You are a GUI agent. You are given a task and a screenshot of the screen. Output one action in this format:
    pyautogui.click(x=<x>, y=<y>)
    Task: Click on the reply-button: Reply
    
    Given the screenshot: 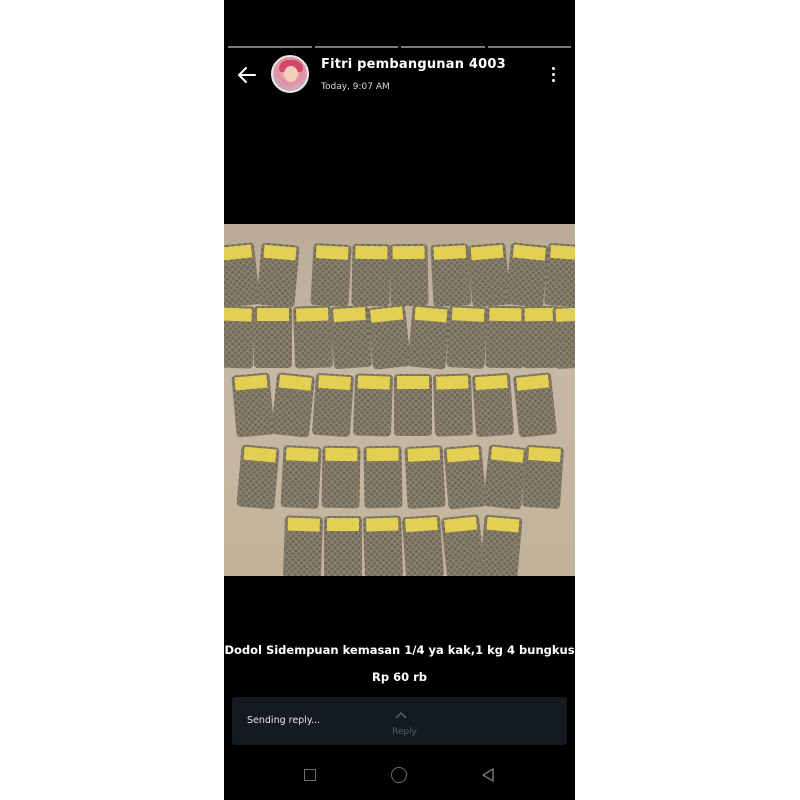 What is the action you would take?
    pyautogui.click(x=404, y=732)
    